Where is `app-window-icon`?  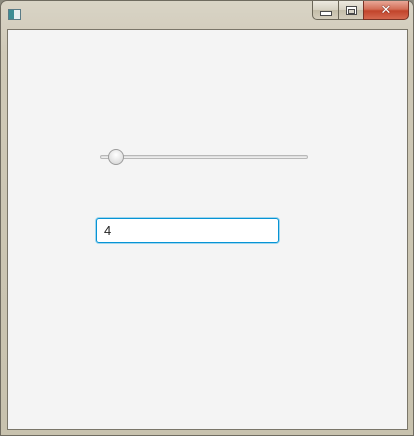
app-window-icon is located at coordinates (14, 14).